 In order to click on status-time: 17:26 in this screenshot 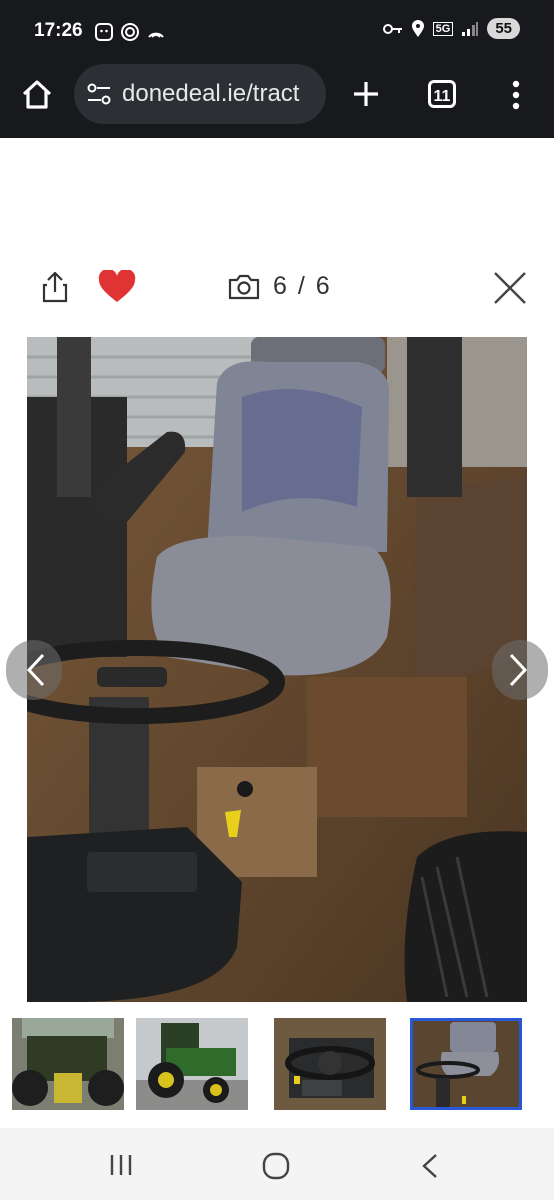, I will do `click(58, 30)`.